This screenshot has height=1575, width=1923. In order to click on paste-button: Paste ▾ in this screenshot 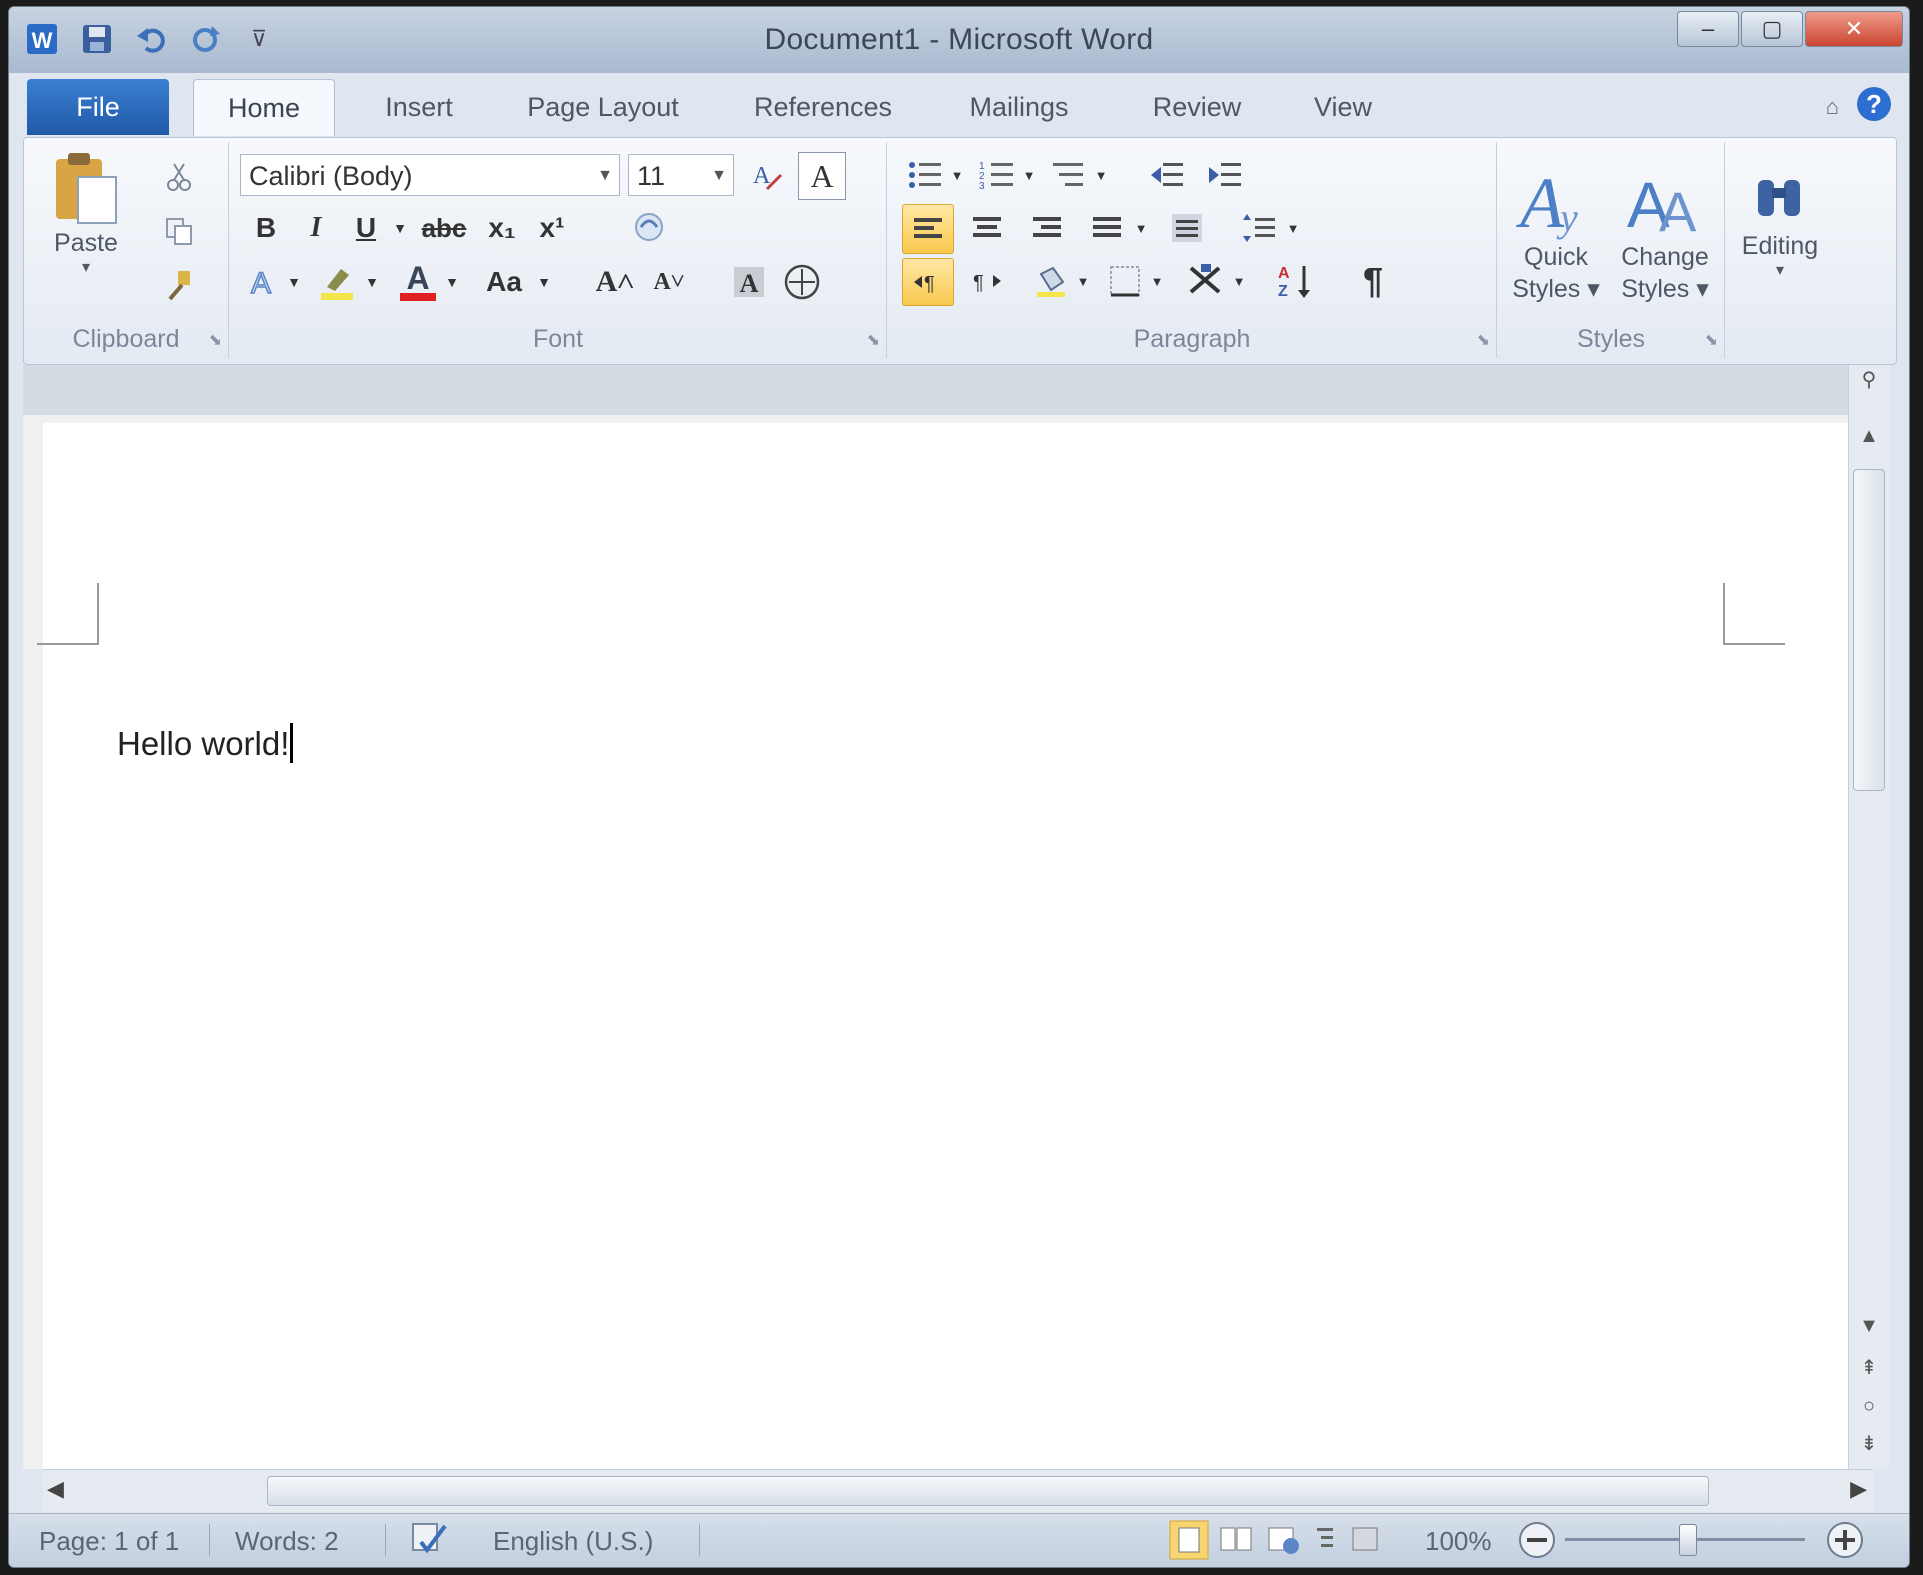, I will do `click(86, 213)`.